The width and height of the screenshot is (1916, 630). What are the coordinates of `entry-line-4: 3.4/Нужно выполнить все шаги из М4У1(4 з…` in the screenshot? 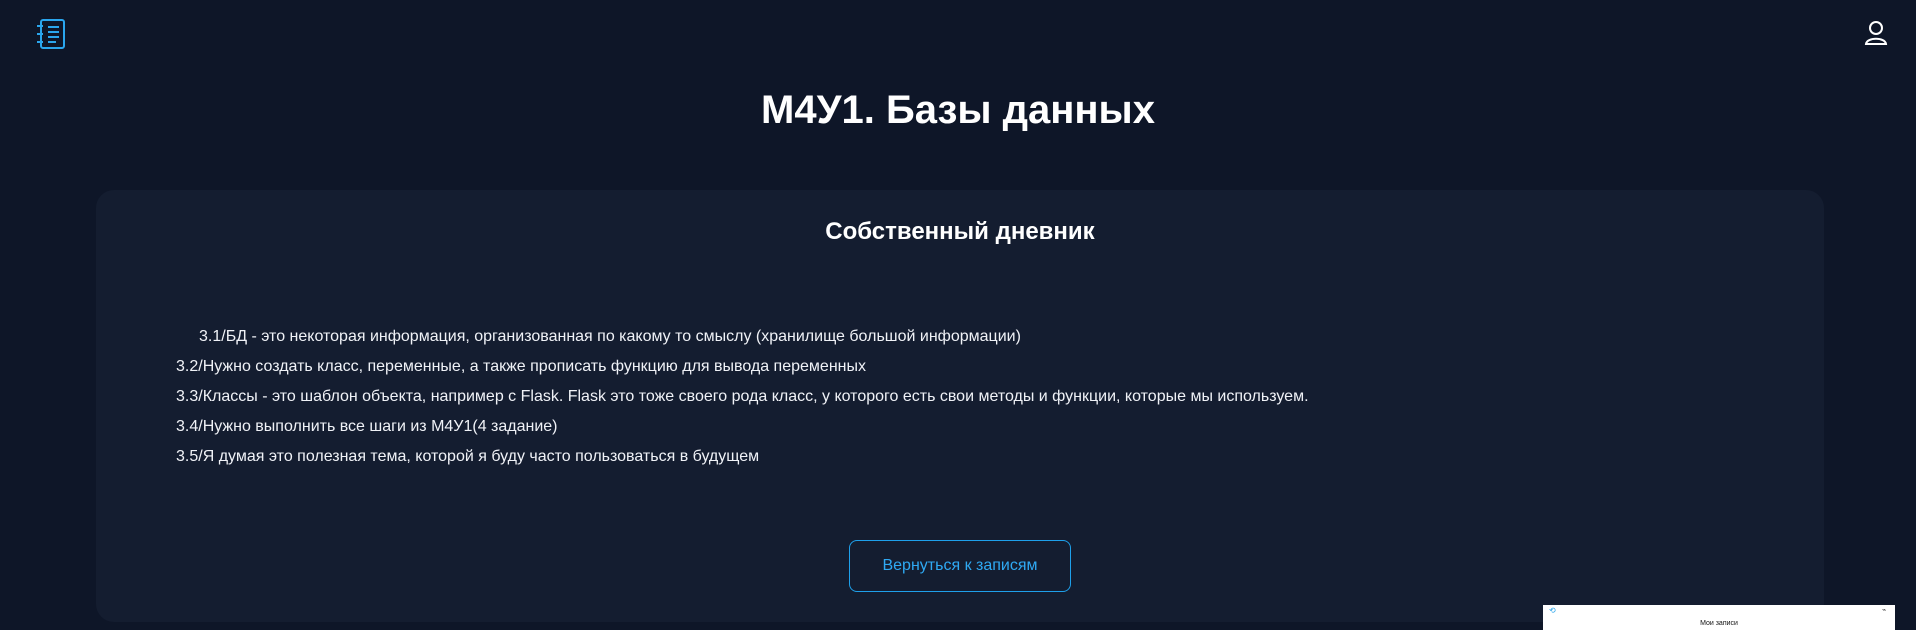 It's located at (367, 426).